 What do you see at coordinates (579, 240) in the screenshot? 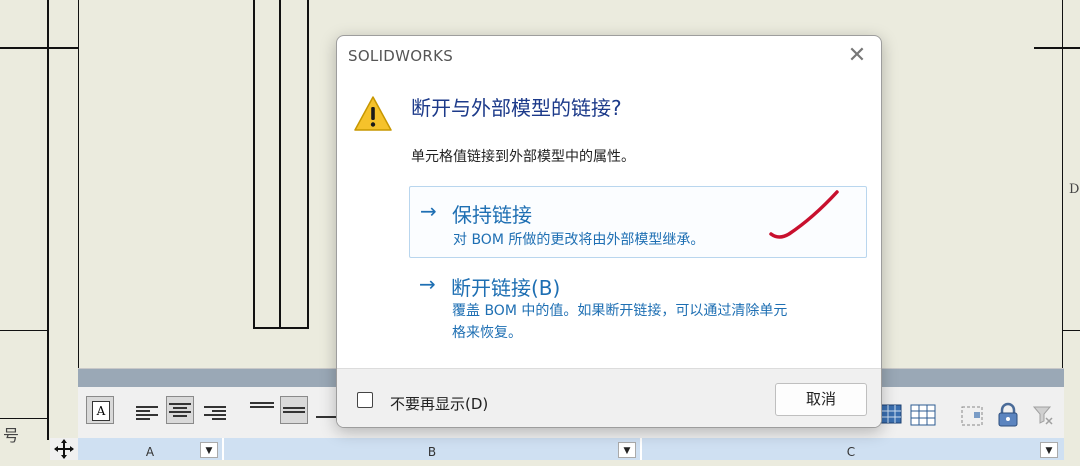
I see `keep-link-note: 对 BOM 所做的更改将由外部模型继承。` at bounding box center [579, 240].